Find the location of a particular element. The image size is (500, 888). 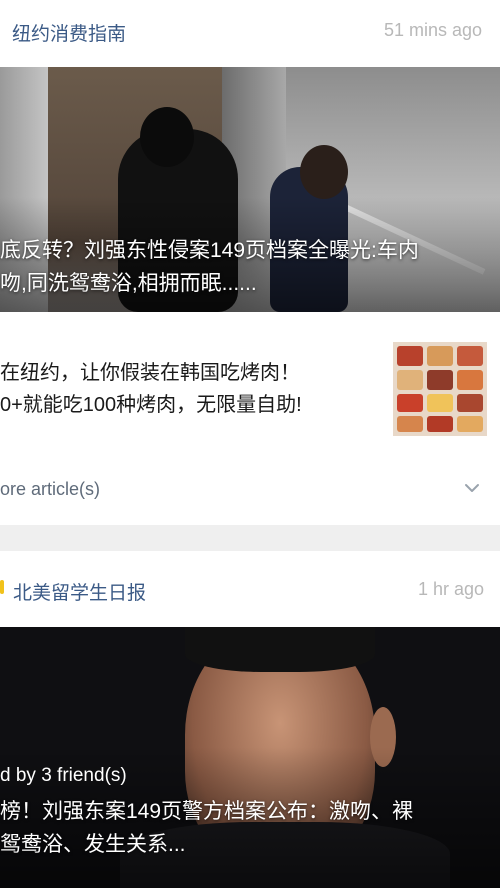

source-name-2: 北美留学生日报 is located at coordinates (79, 591).